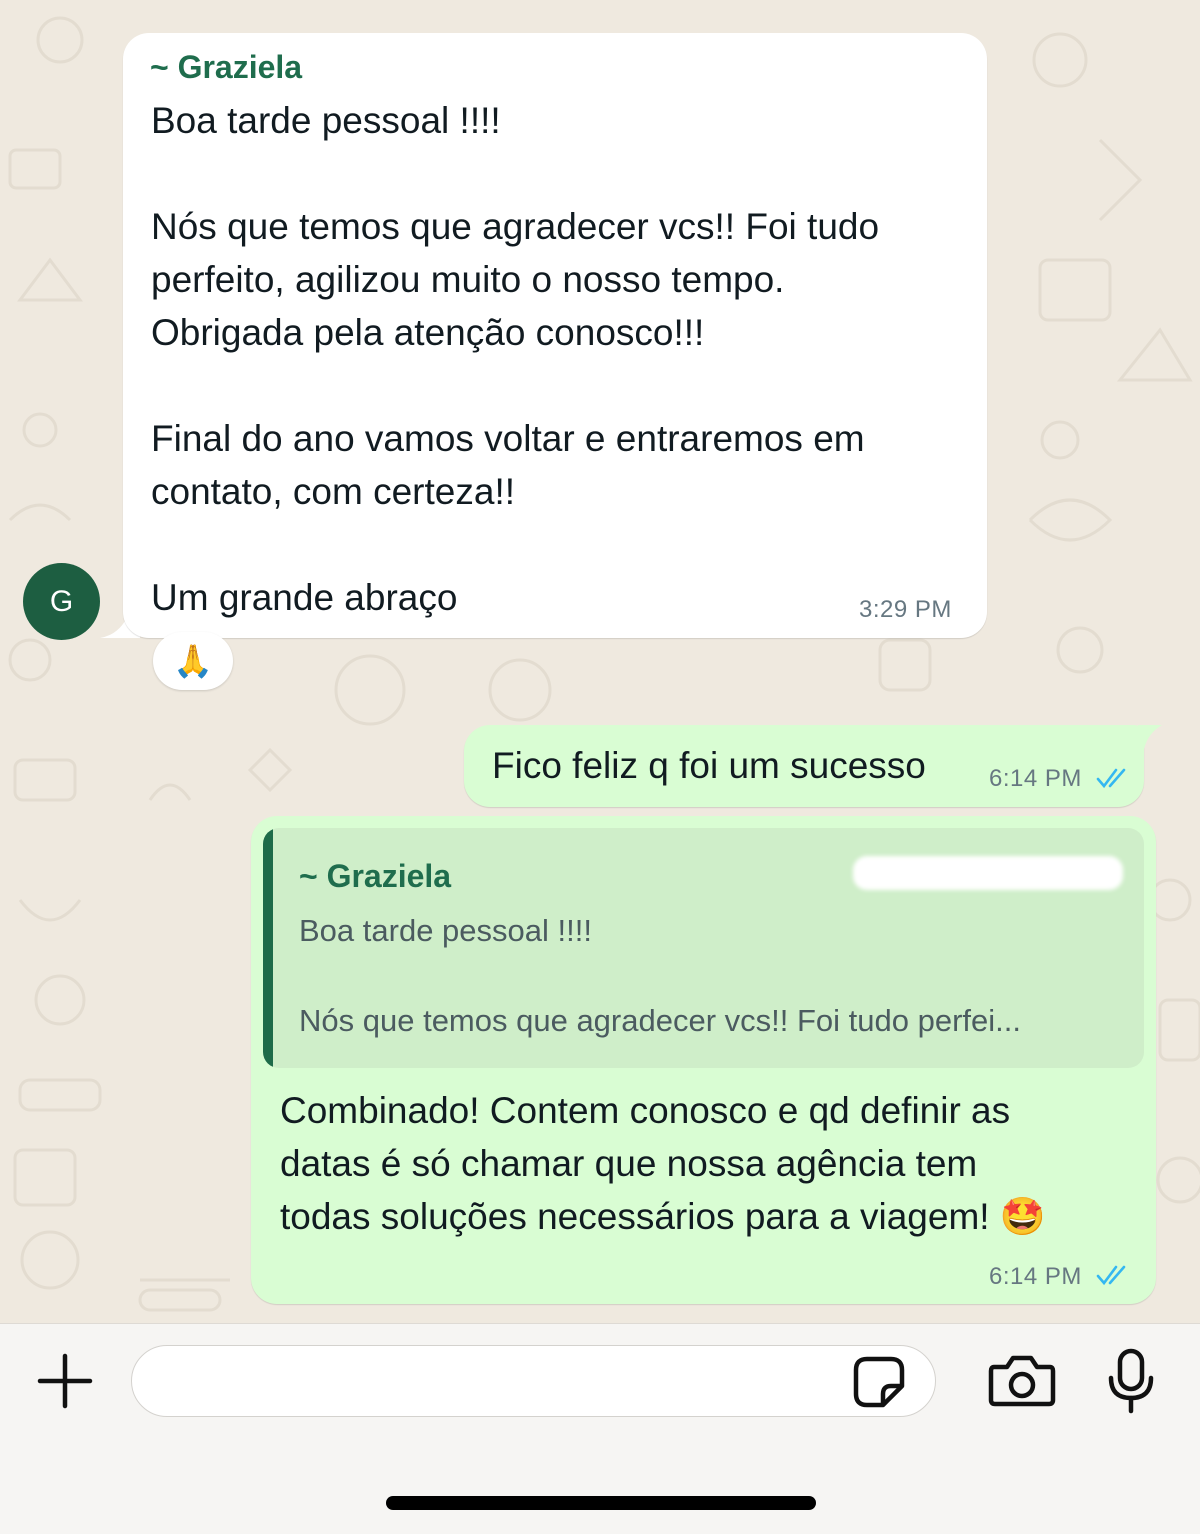 This screenshot has height=1534, width=1200. I want to click on message-line: datas é só chamar que nossa agência tem, so click(629, 1163).